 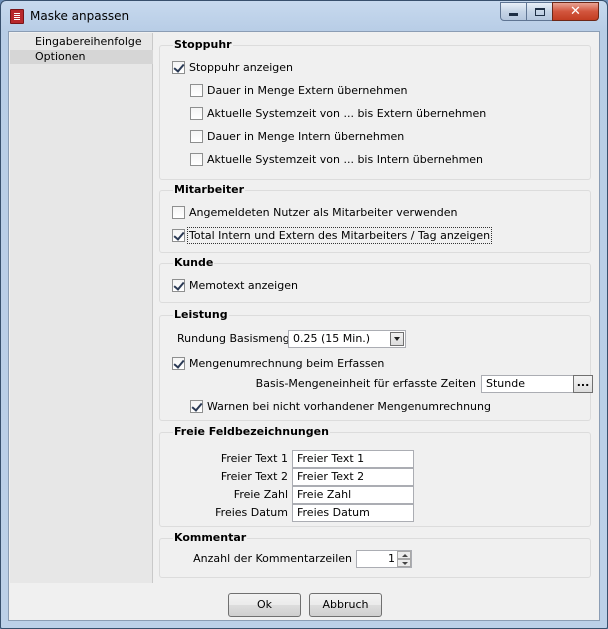 What do you see at coordinates (353, 459) in the screenshot?
I see `freier-text-1-input: Freier Text 1` at bounding box center [353, 459].